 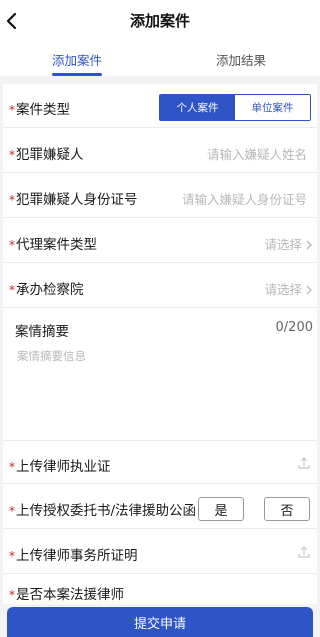 What do you see at coordinates (160, 151) in the screenshot?
I see `suspect-name-row: *犯罪嫌疑人 请输入嫌疑人姓名` at bounding box center [160, 151].